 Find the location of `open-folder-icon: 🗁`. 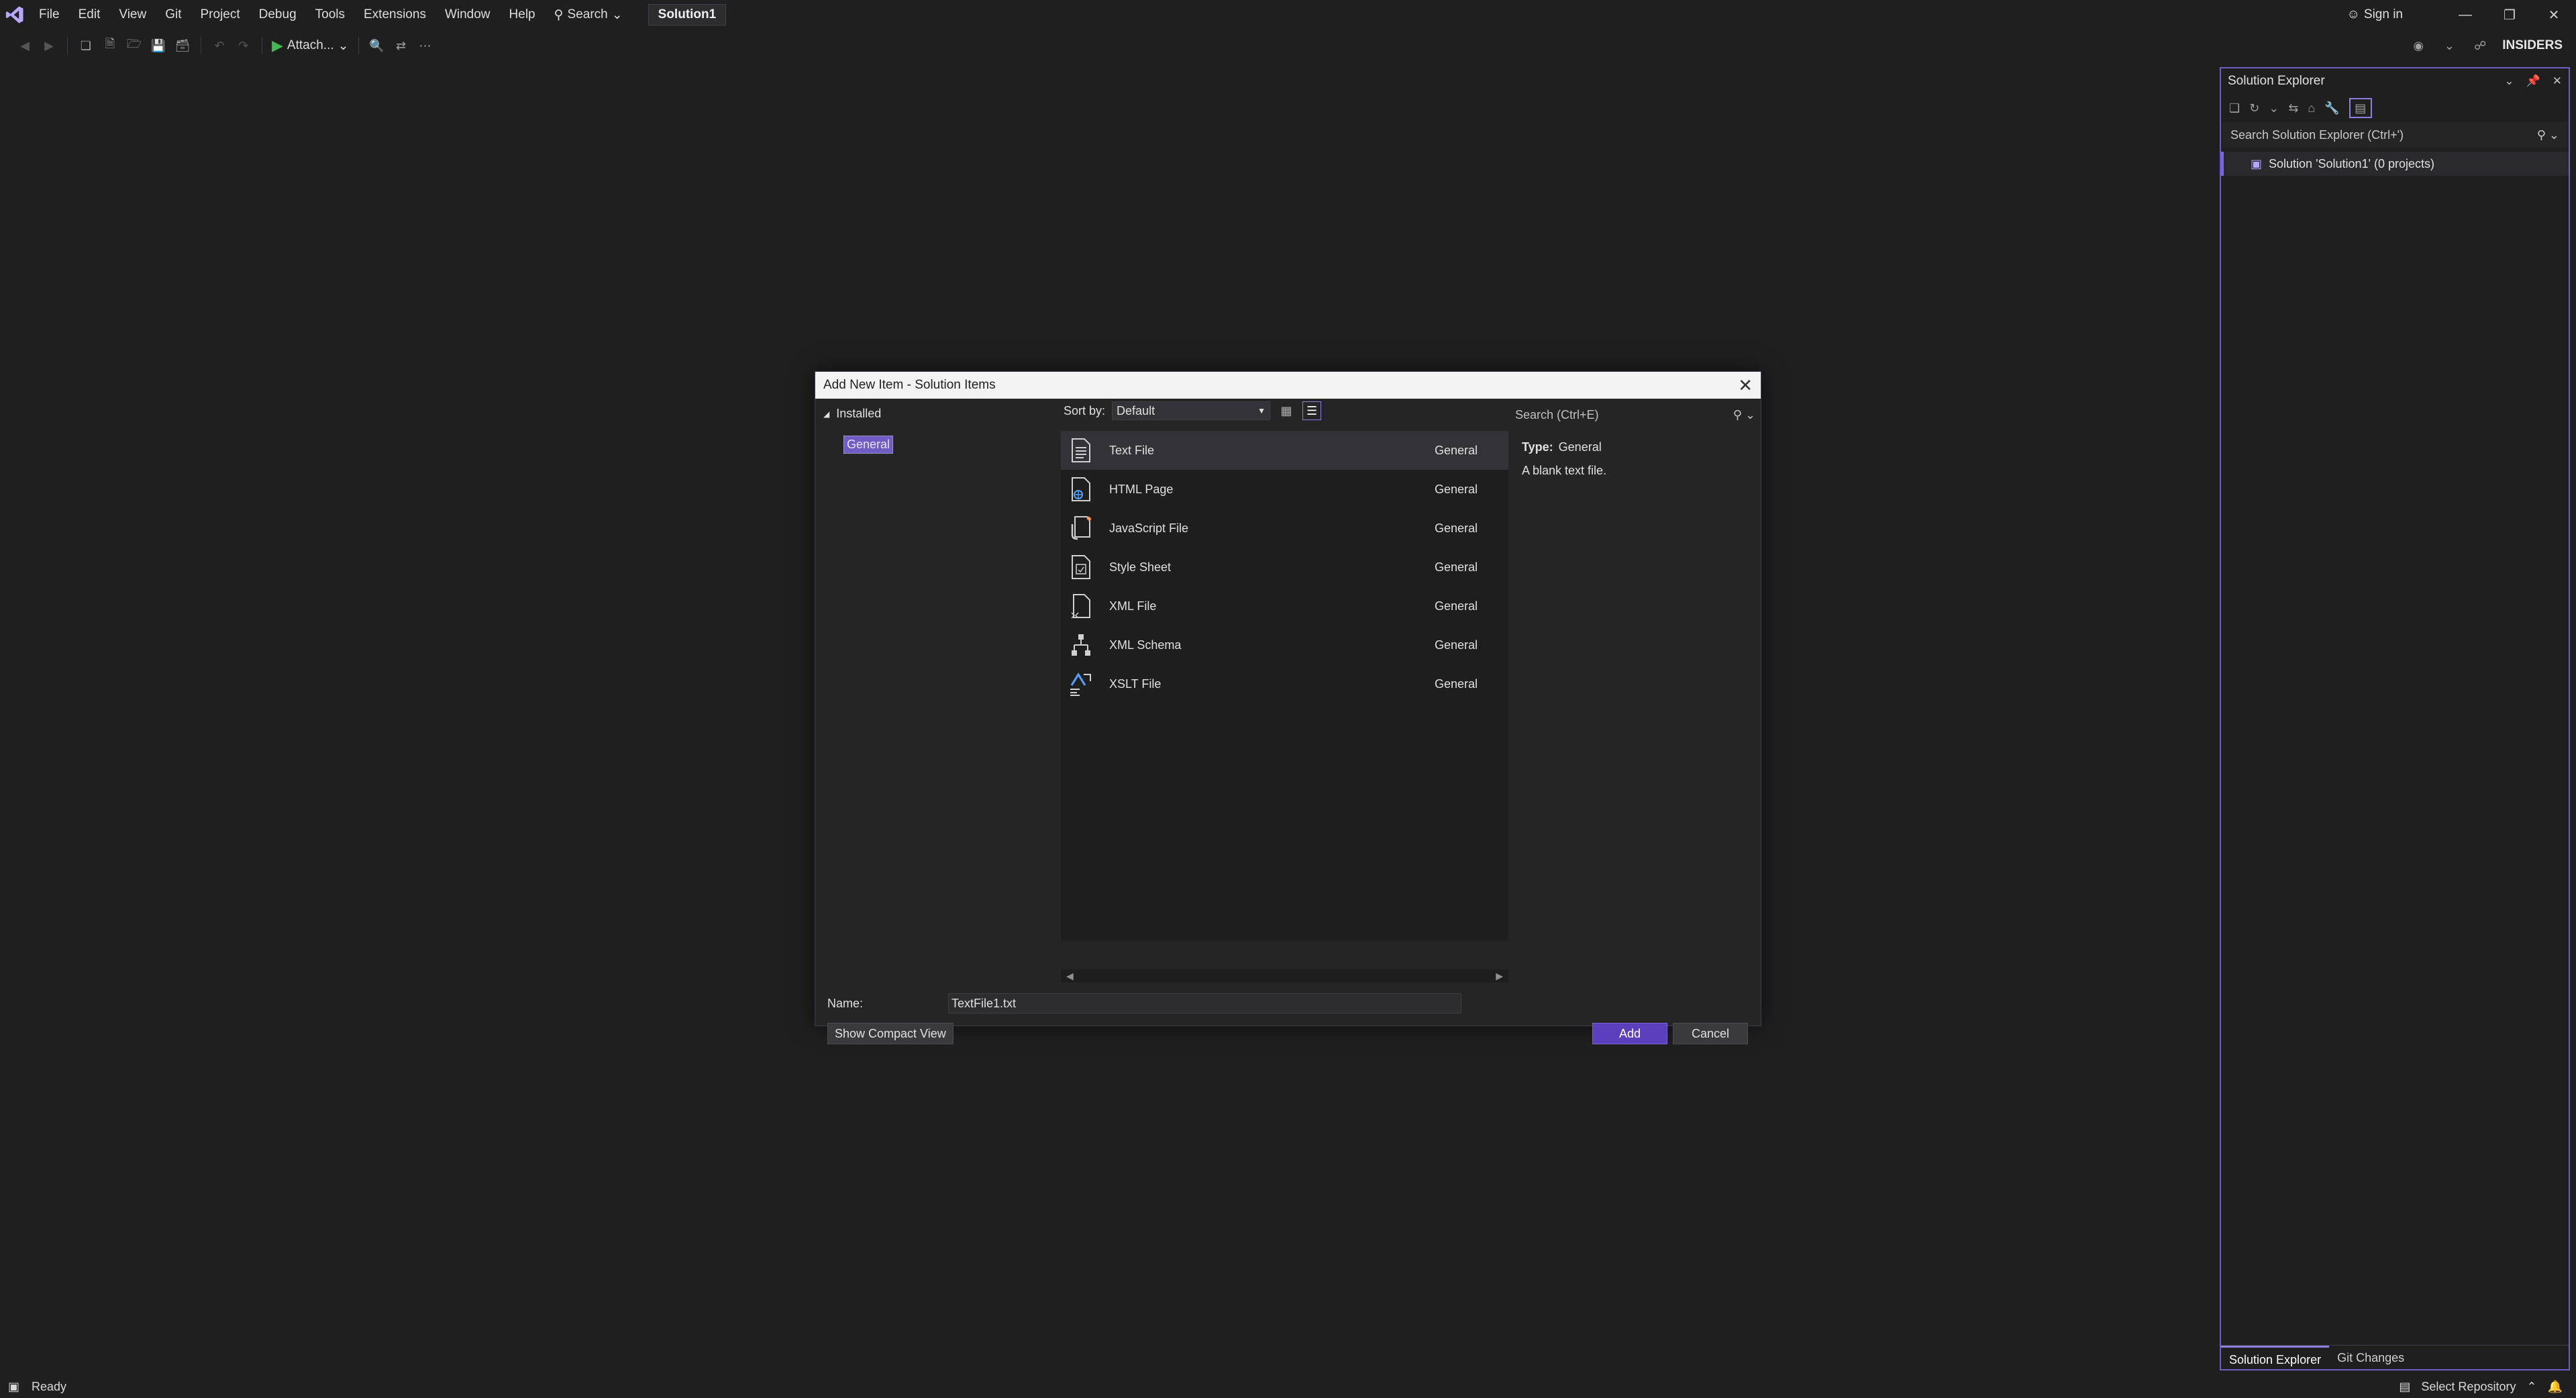

open-folder-icon: 🗁 is located at coordinates (134, 46).